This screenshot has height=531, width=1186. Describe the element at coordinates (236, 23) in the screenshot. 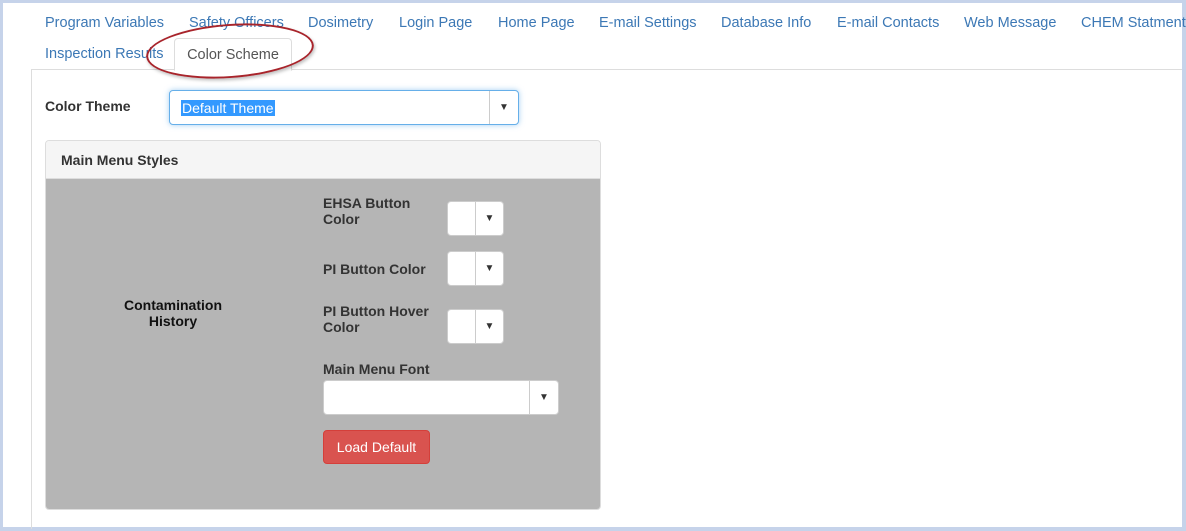

I see `tab-safety-officers: Safety Officers` at that location.